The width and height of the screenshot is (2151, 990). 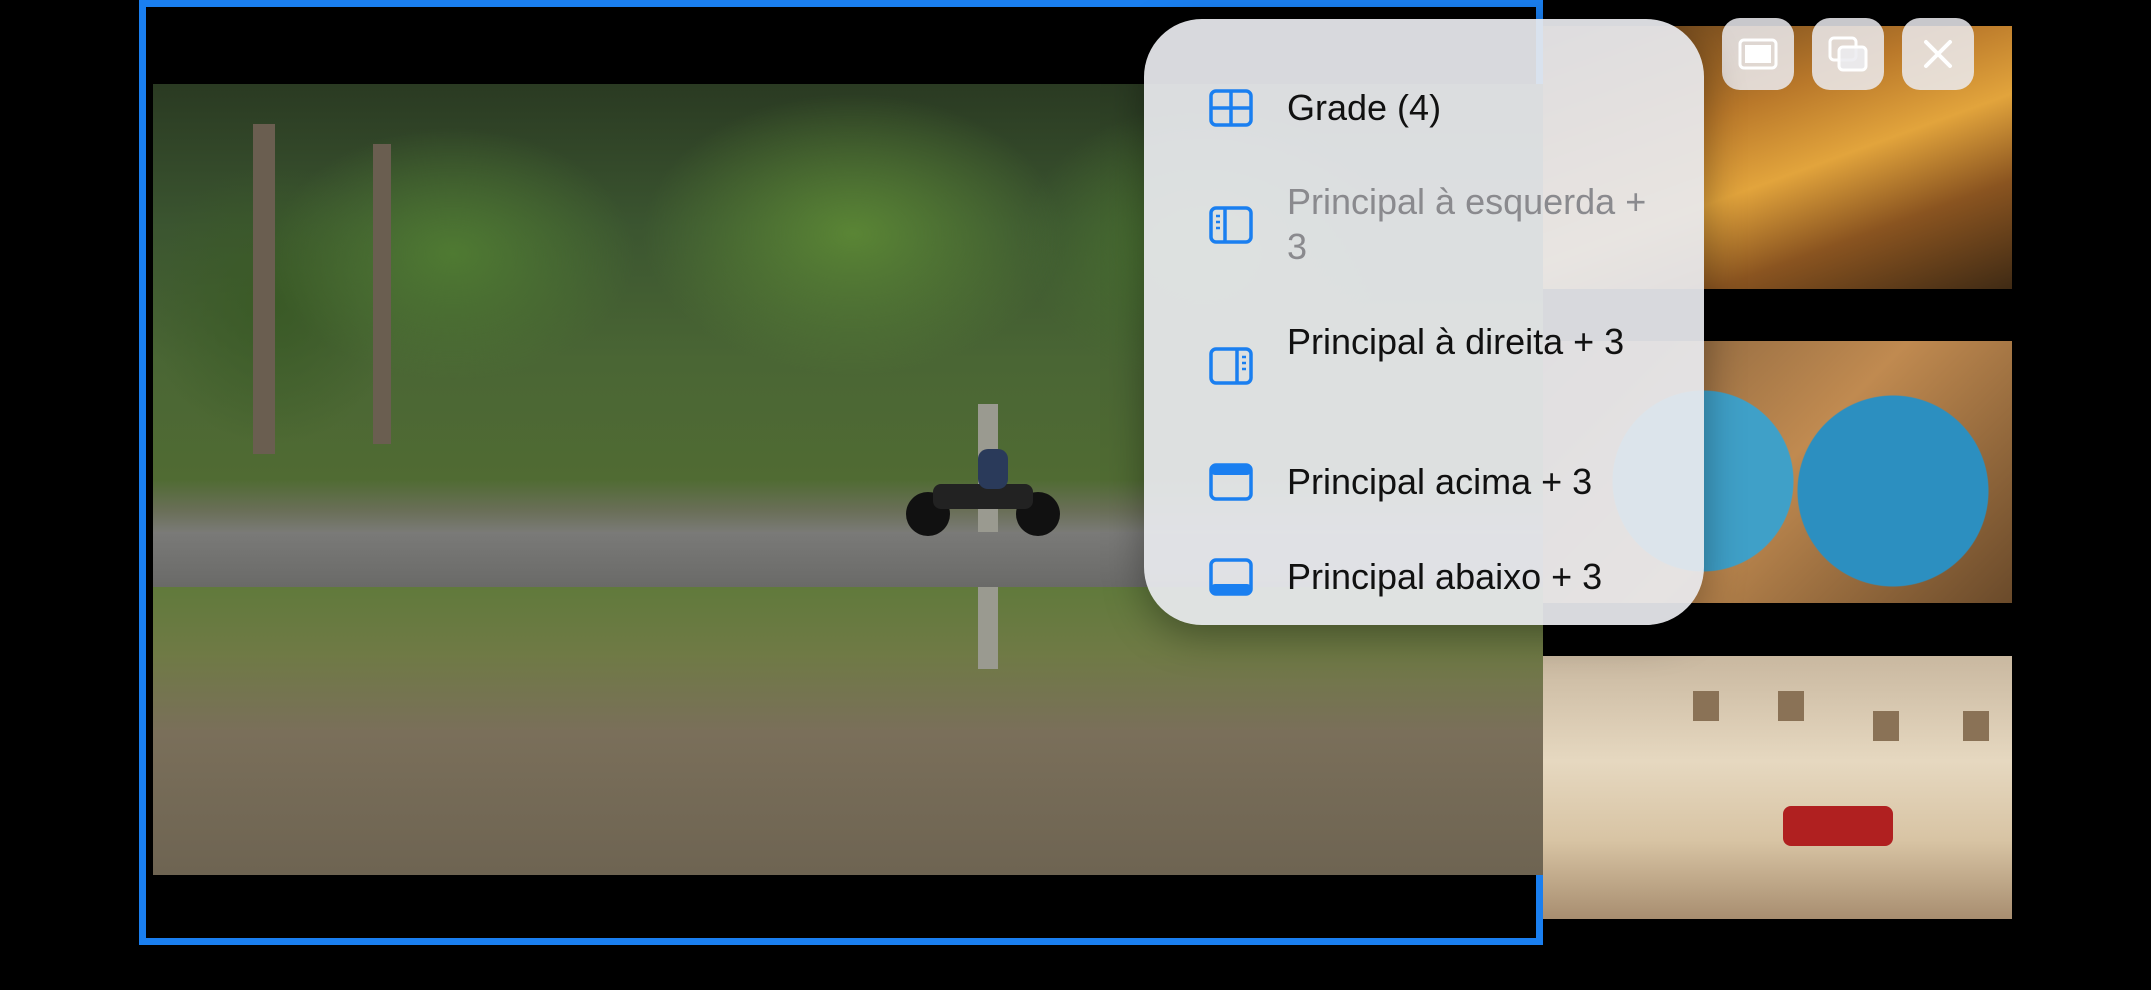 I want to click on main-bottom-layout-icon, so click(x=1231, y=577).